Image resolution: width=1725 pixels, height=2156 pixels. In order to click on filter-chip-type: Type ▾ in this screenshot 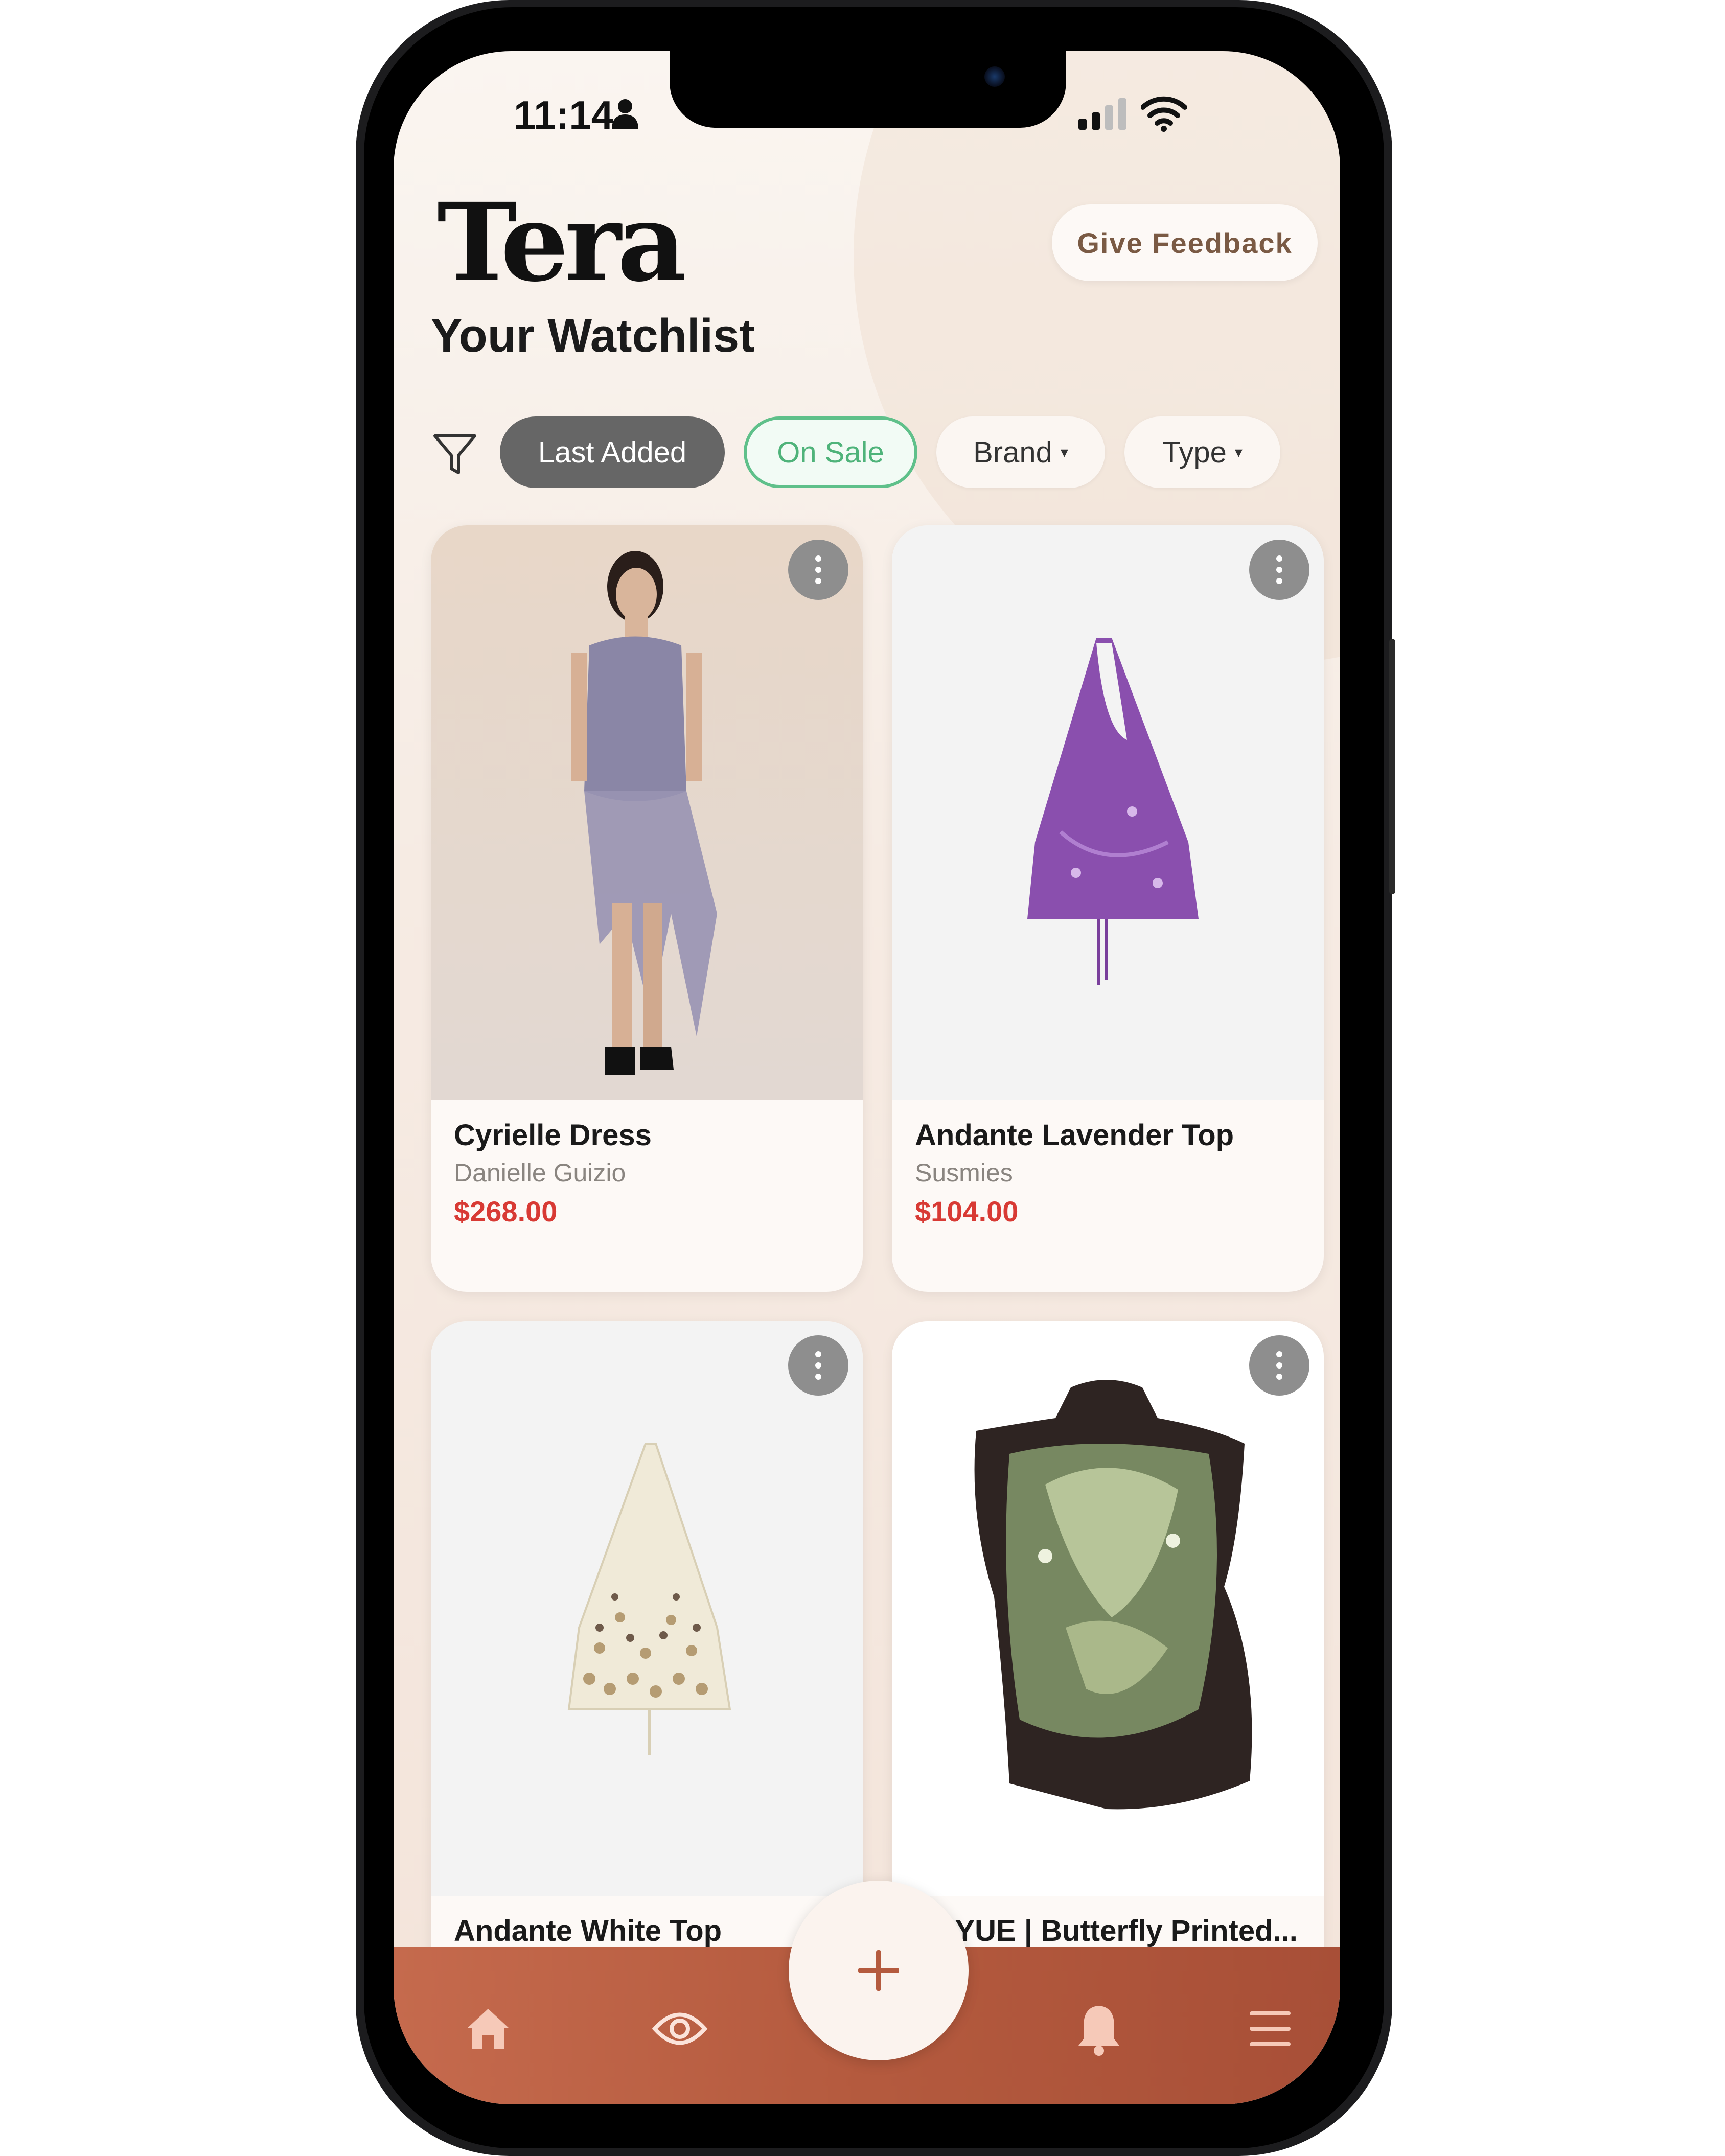, I will do `click(1202, 452)`.